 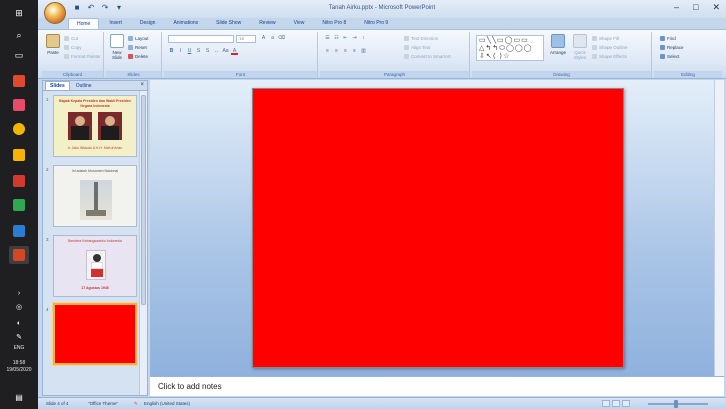 What do you see at coordinates (672, 47) in the screenshot?
I see `replace-button: Replace` at bounding box center [672, 47].